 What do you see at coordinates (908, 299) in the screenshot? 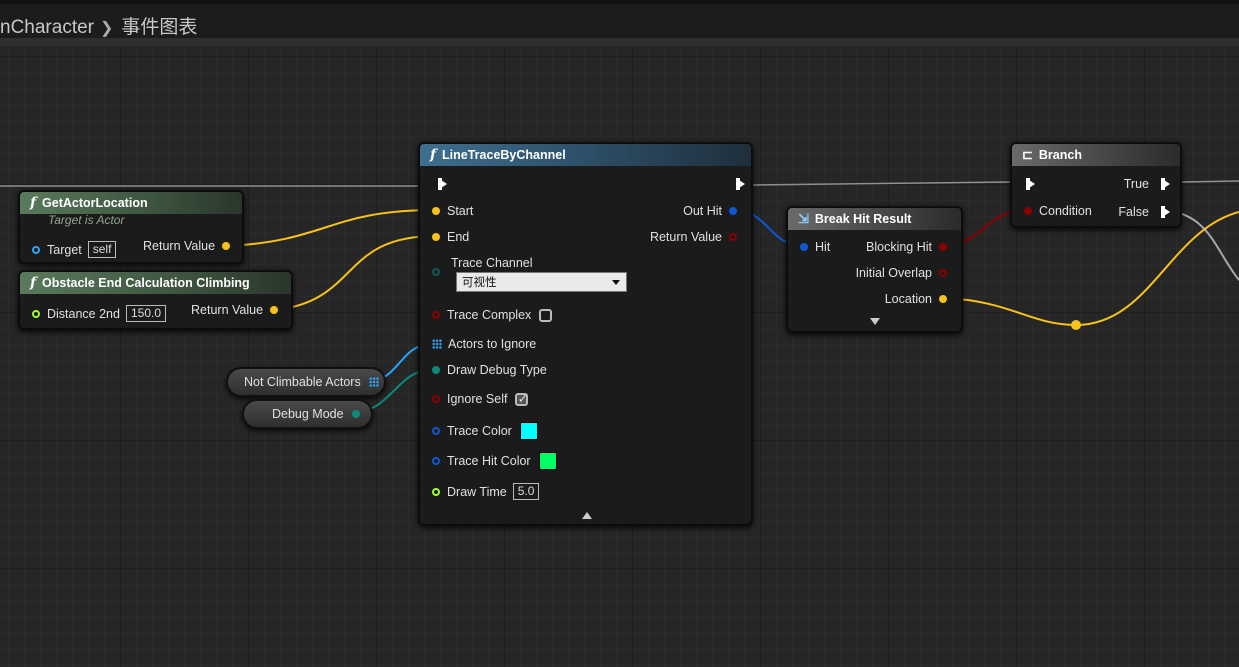
I see `pin-label-location: Location` at bounding box center [908, 299].